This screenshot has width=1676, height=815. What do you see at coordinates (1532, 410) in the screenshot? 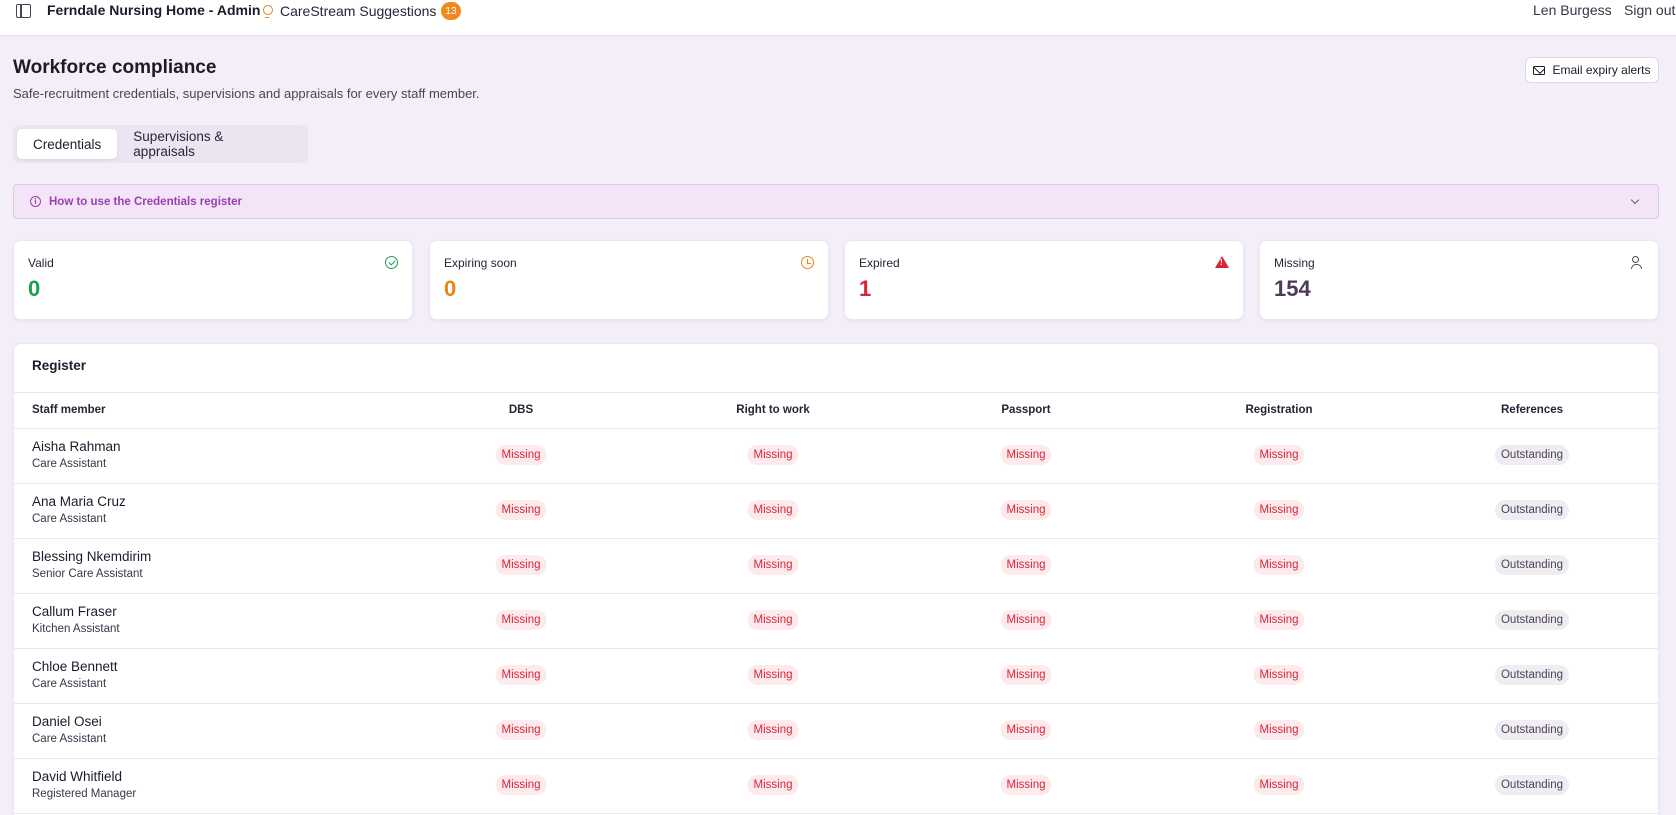
I see `column-header-references: References` at bounding box center [1532, 410].